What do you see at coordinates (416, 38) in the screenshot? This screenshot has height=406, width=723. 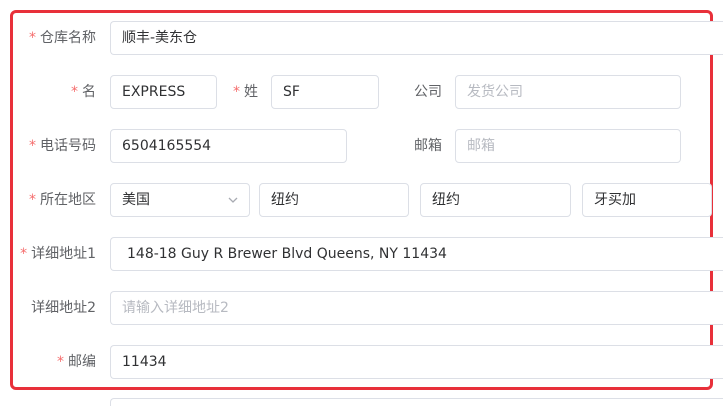 I see `warehouse-name-input: 顺丰-美东仓` at bounding box center [416, 38].